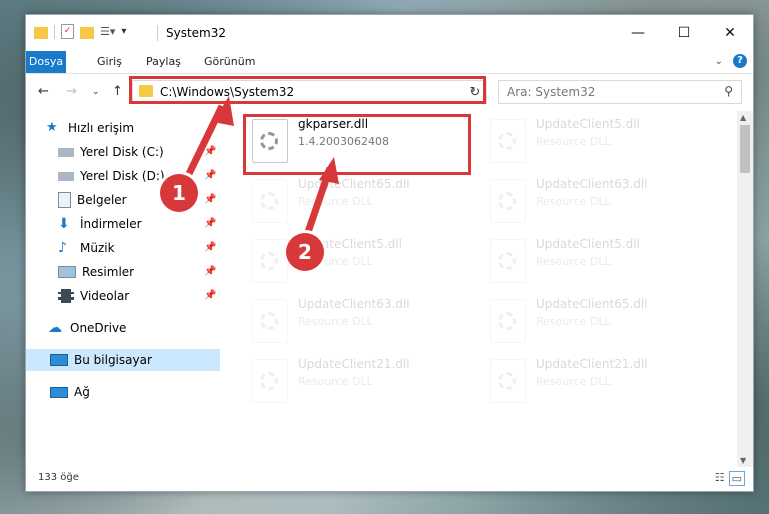 The image size is (769, 514). I want to click on tab-dosya: Dosya, so click(46, 62).